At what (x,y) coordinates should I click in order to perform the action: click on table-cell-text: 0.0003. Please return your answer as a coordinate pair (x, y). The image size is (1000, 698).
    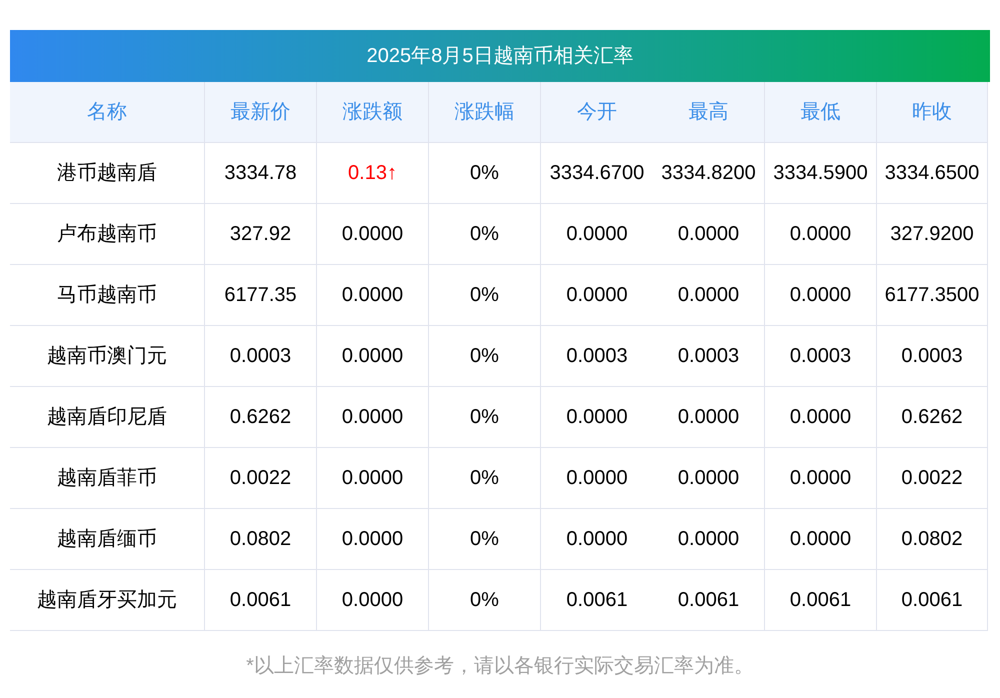
    Looking at the image, I should click on (597, 356).